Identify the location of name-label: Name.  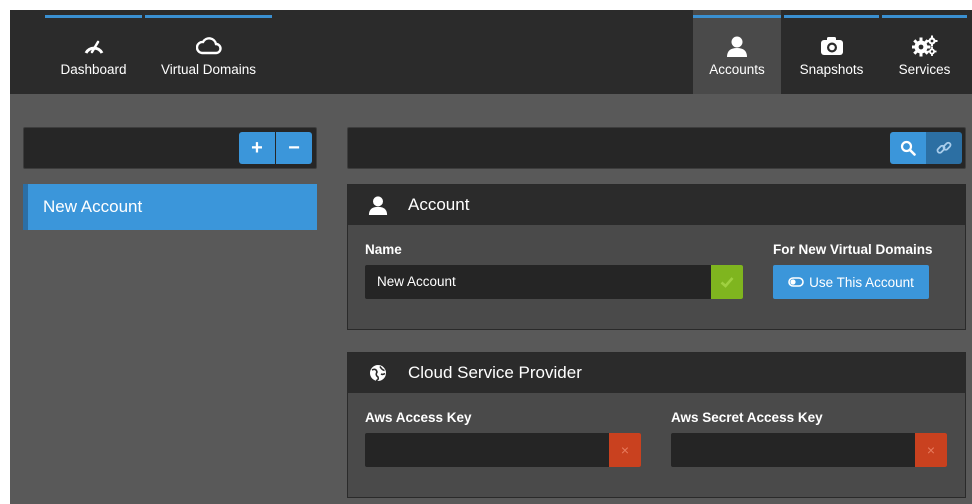
(383, 249).